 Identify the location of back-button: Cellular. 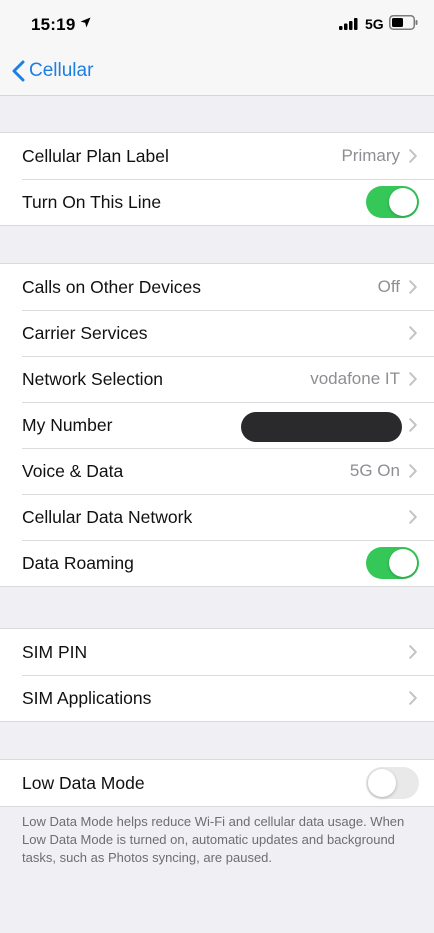
(52, 71).